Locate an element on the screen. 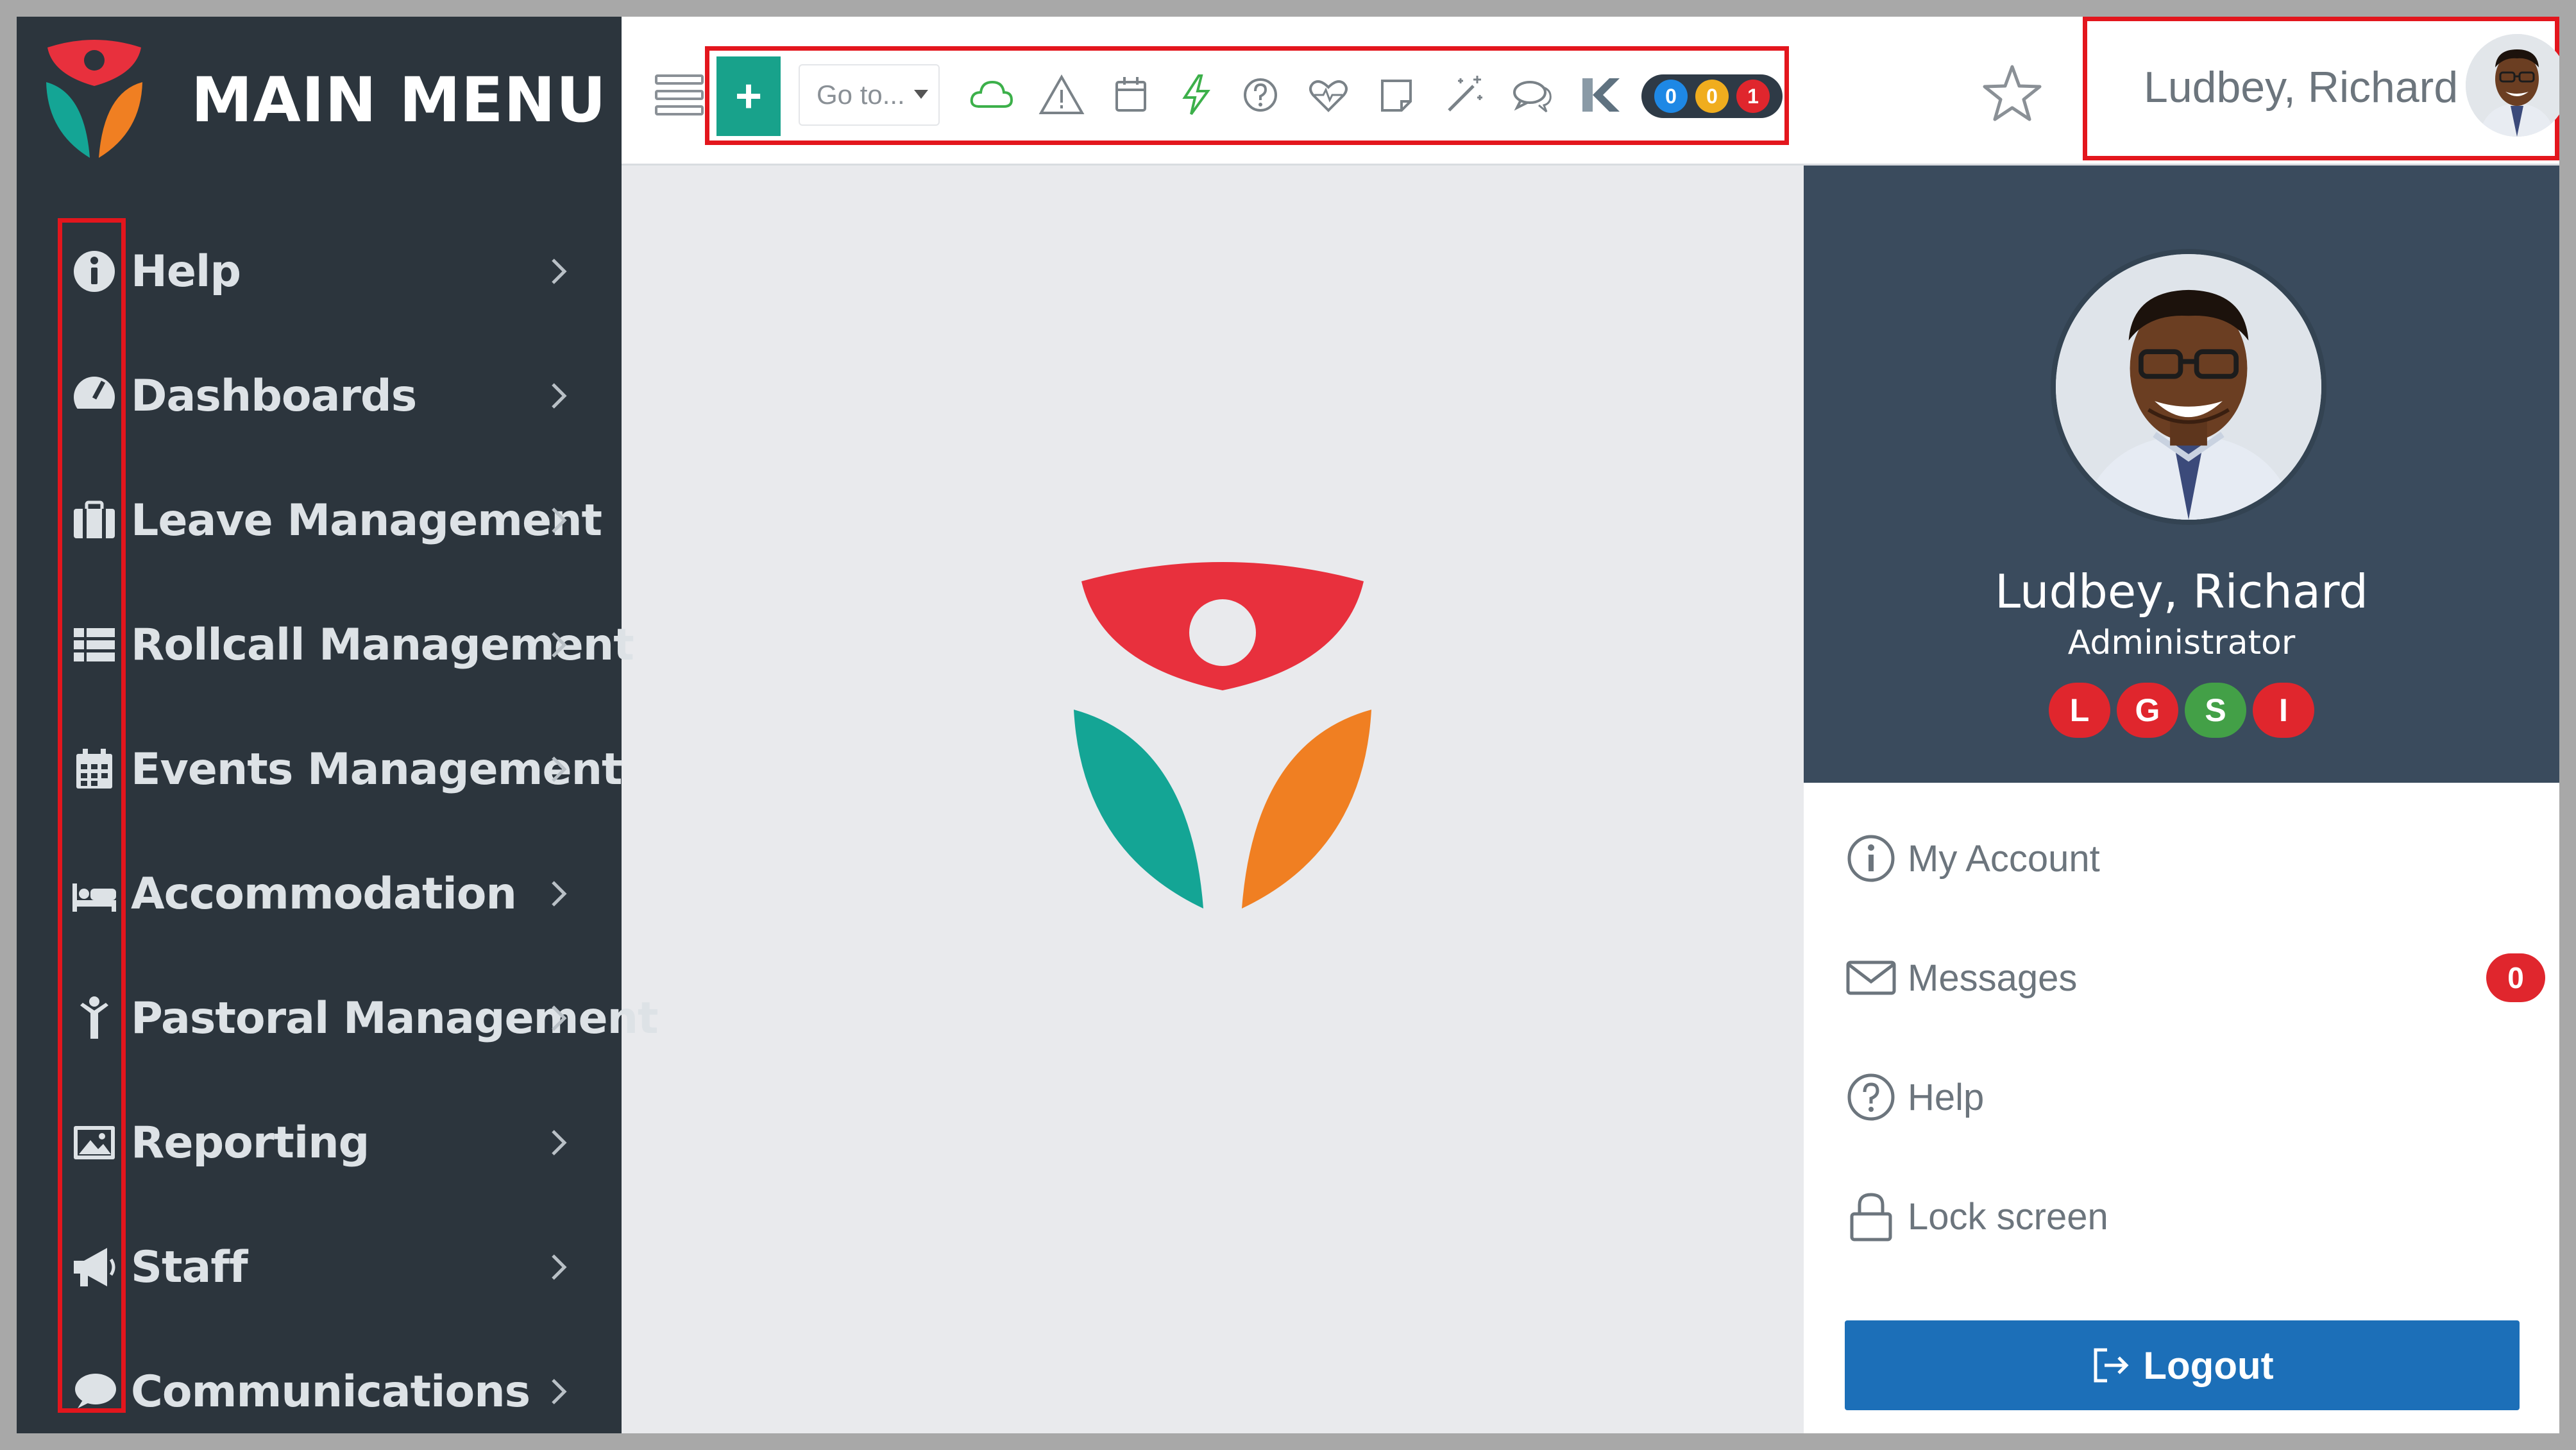 The width and height of the screenshot is (2576, 1450). user-name: Ludbey, Richard is located at coordinates (2301, 87).